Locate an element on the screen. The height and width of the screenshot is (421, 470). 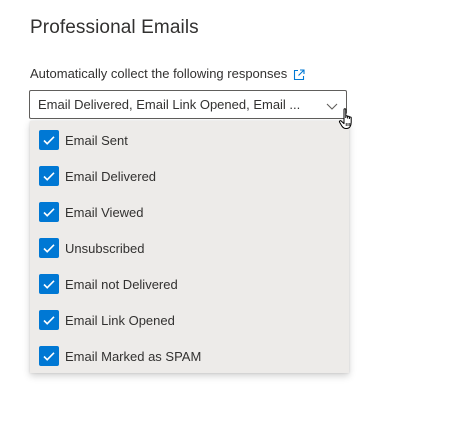
option-label: Email Delivered is located at coordinates (111, 176).